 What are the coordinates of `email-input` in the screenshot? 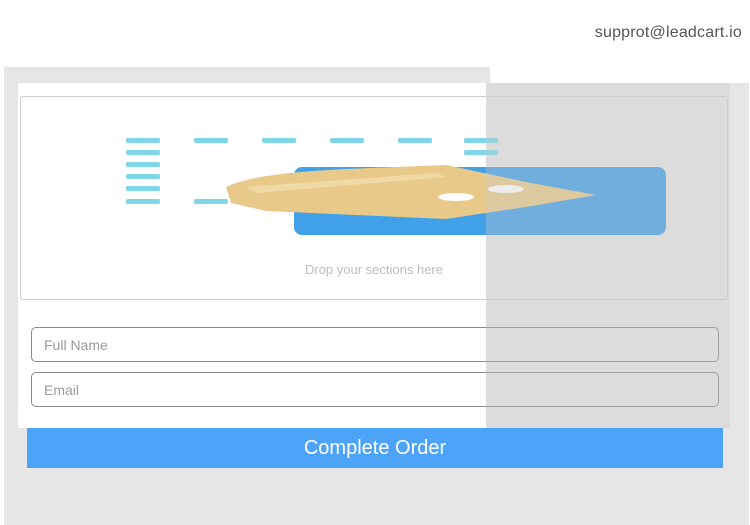 It's located at (375, 389).